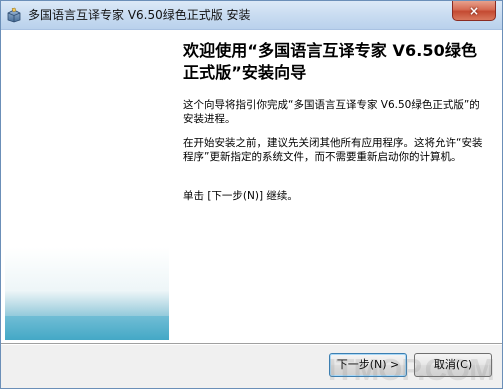 The height and width of the screenshot is (389, 503). I want to click on close-icon: ×, so click(474, 10).